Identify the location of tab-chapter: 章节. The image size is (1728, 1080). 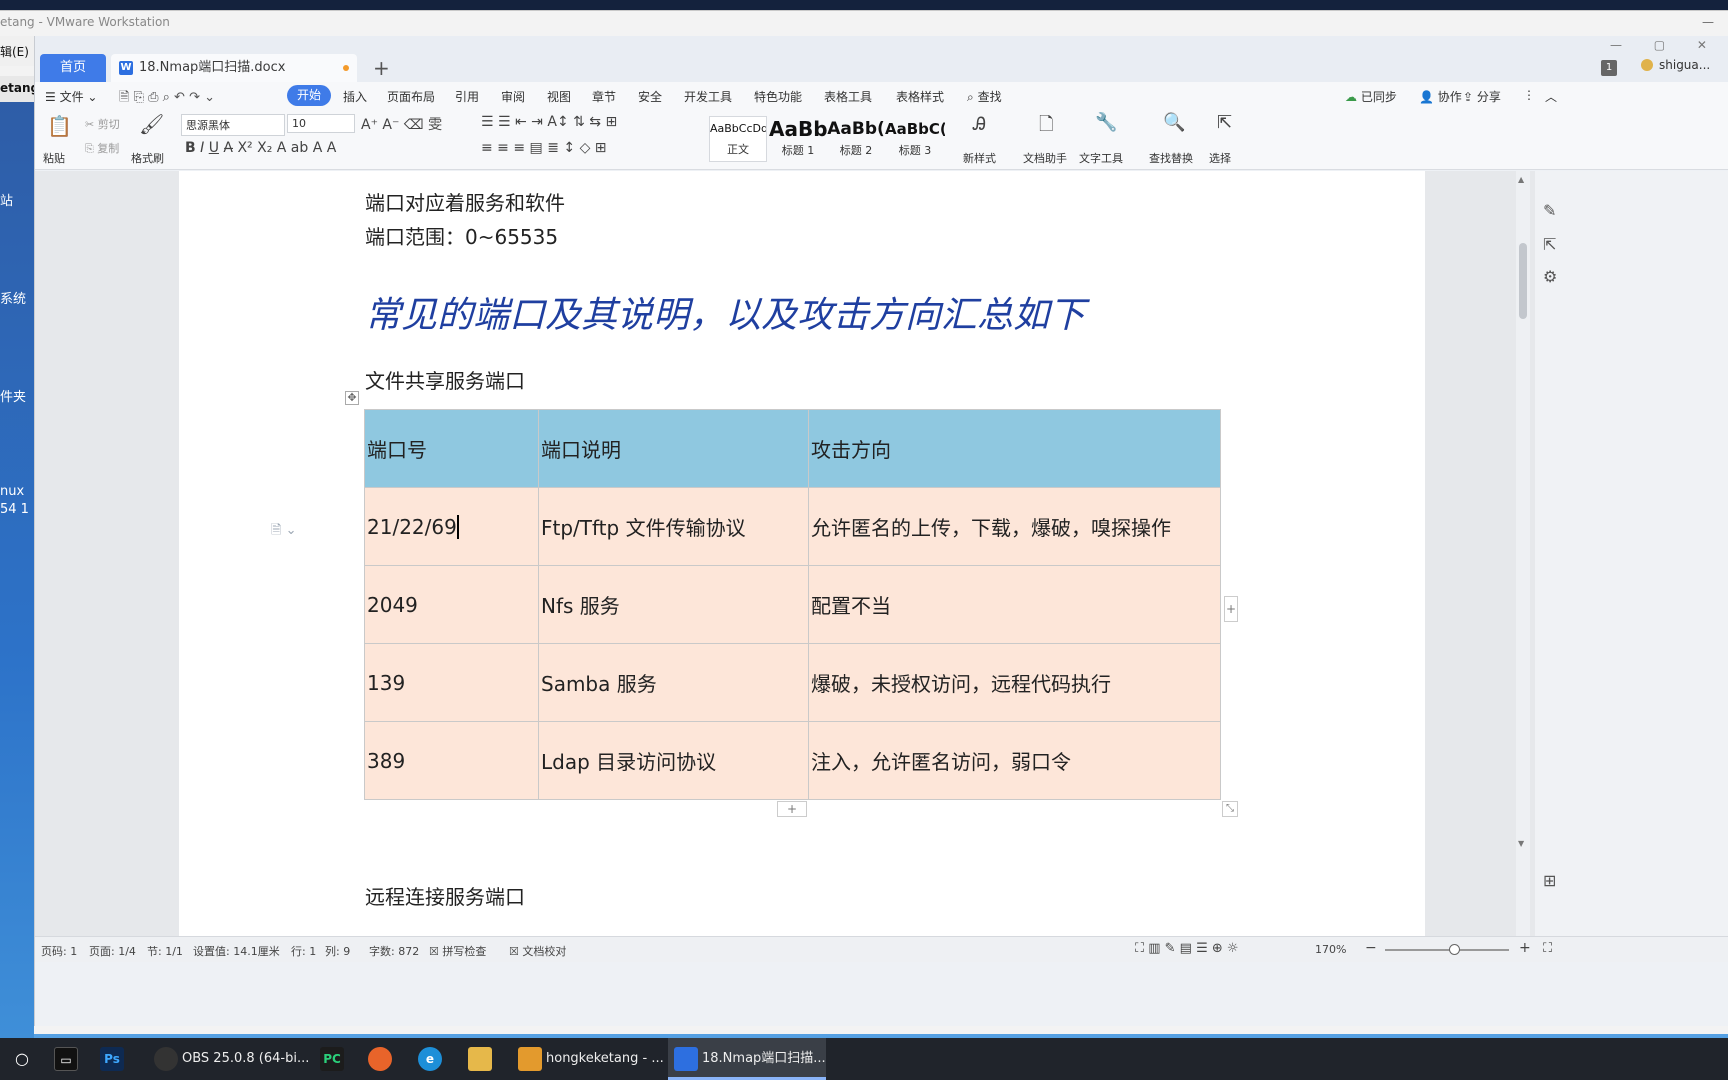
(604, 96).